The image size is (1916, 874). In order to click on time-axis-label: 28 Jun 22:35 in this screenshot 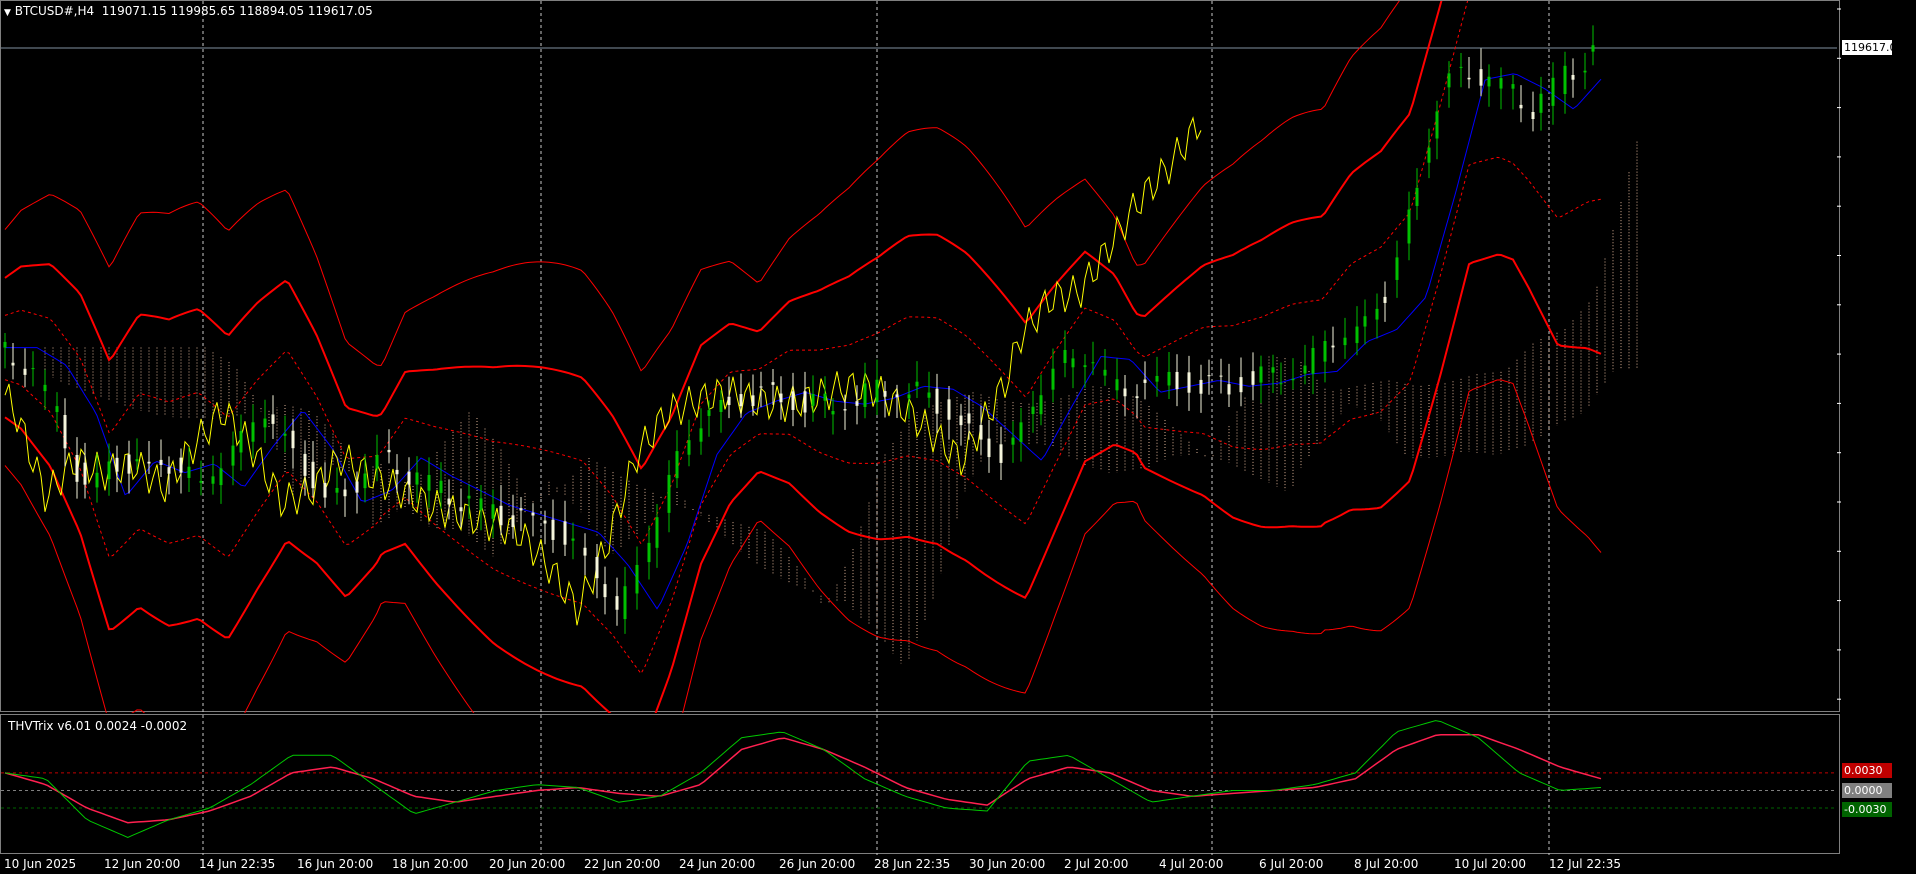, I will do `click(912, 864)`.